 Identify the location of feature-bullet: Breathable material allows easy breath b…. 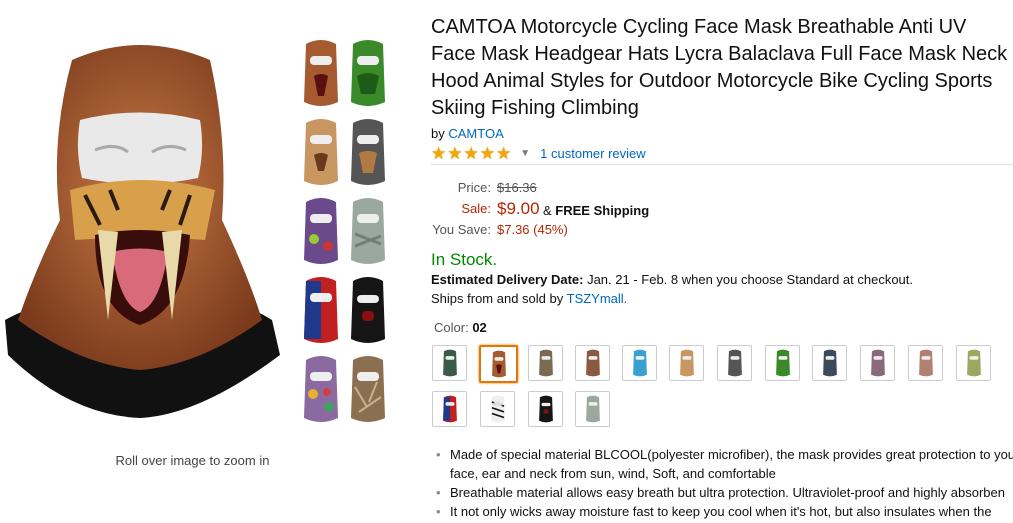
(724, 492).